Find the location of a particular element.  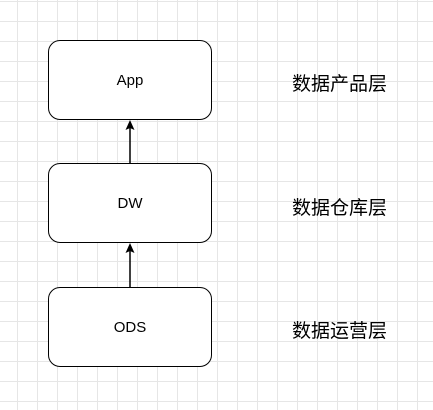

layer-label-ods: 数据运营层 is located at coordinates (340, 331).